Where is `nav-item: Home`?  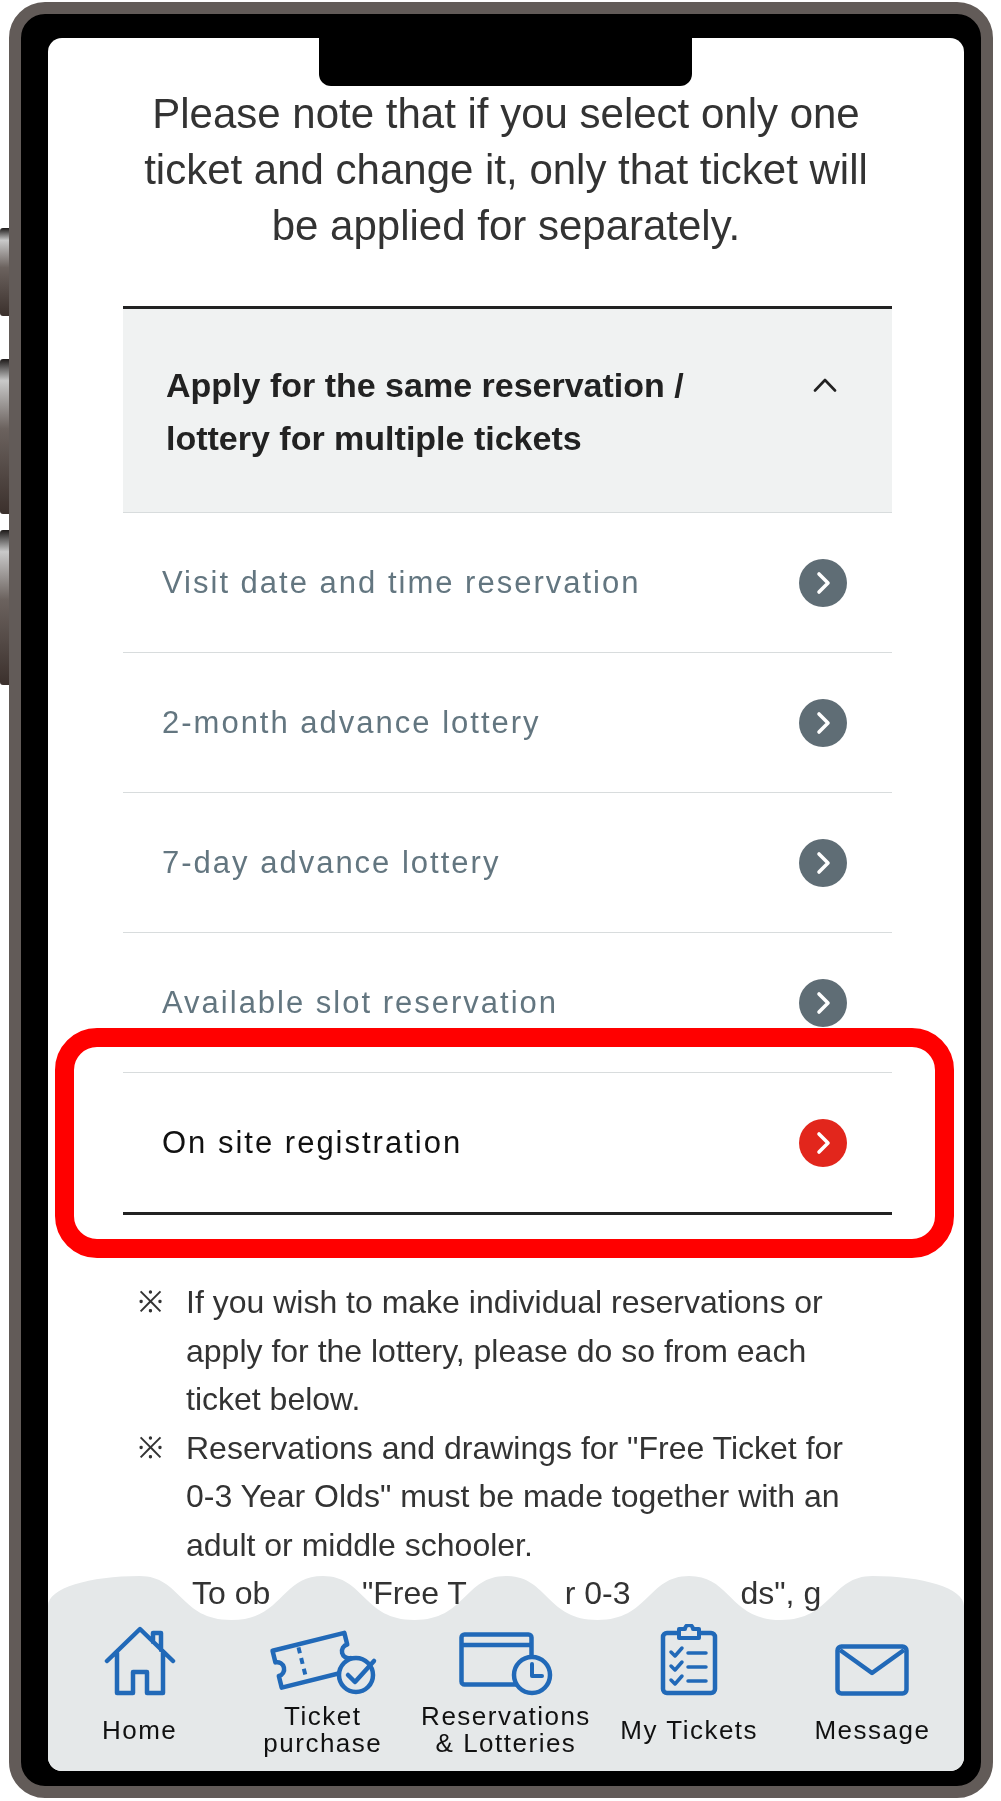
nav-item: Home is located at coordinates (140, 1689).